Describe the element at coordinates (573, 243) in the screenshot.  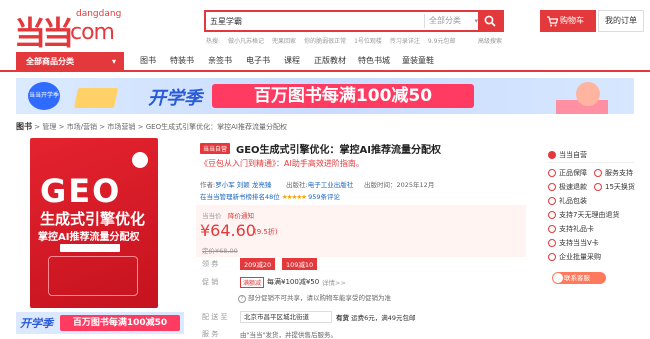
I see `side-info-item: 支持当当V卡` at that location.